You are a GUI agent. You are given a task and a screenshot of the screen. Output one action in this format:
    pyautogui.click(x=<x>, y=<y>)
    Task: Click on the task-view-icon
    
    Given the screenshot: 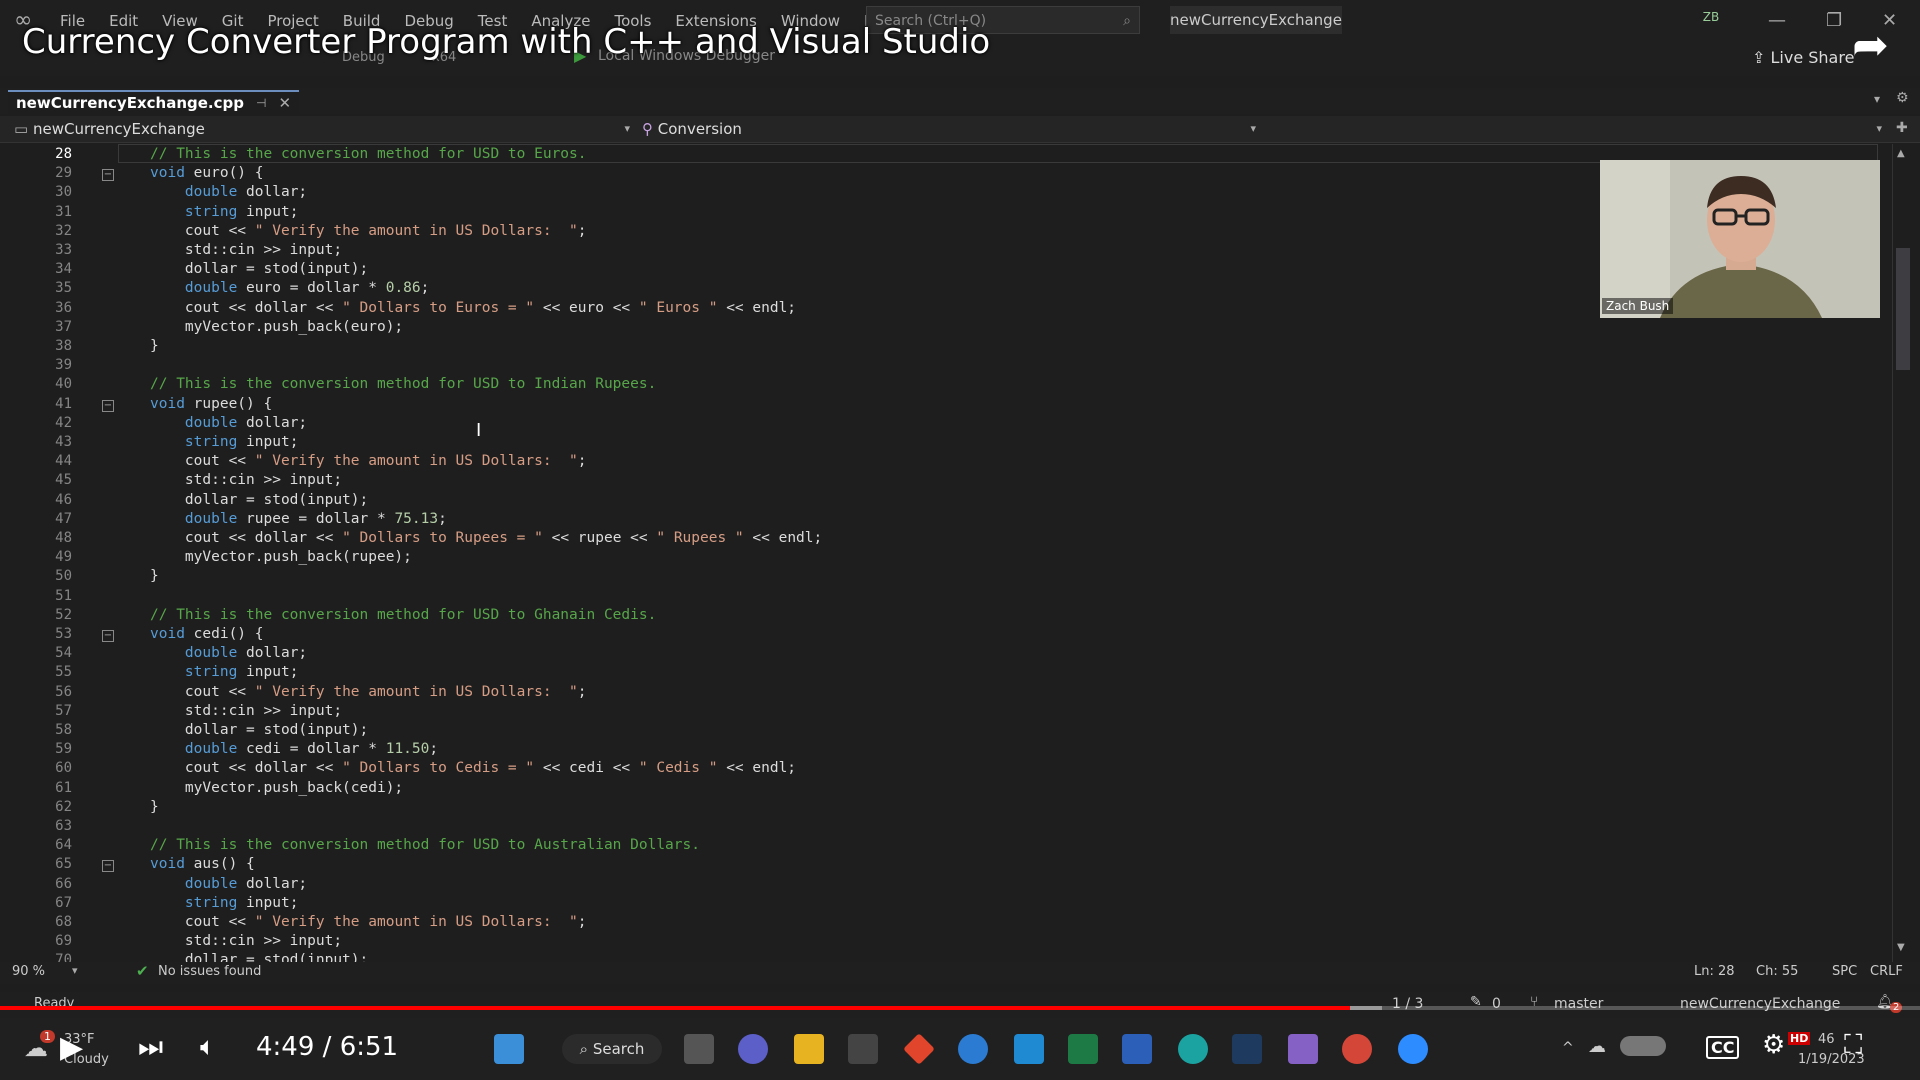 What is the action you would take?
    pyautogui.click(x=699, y=1049)
    